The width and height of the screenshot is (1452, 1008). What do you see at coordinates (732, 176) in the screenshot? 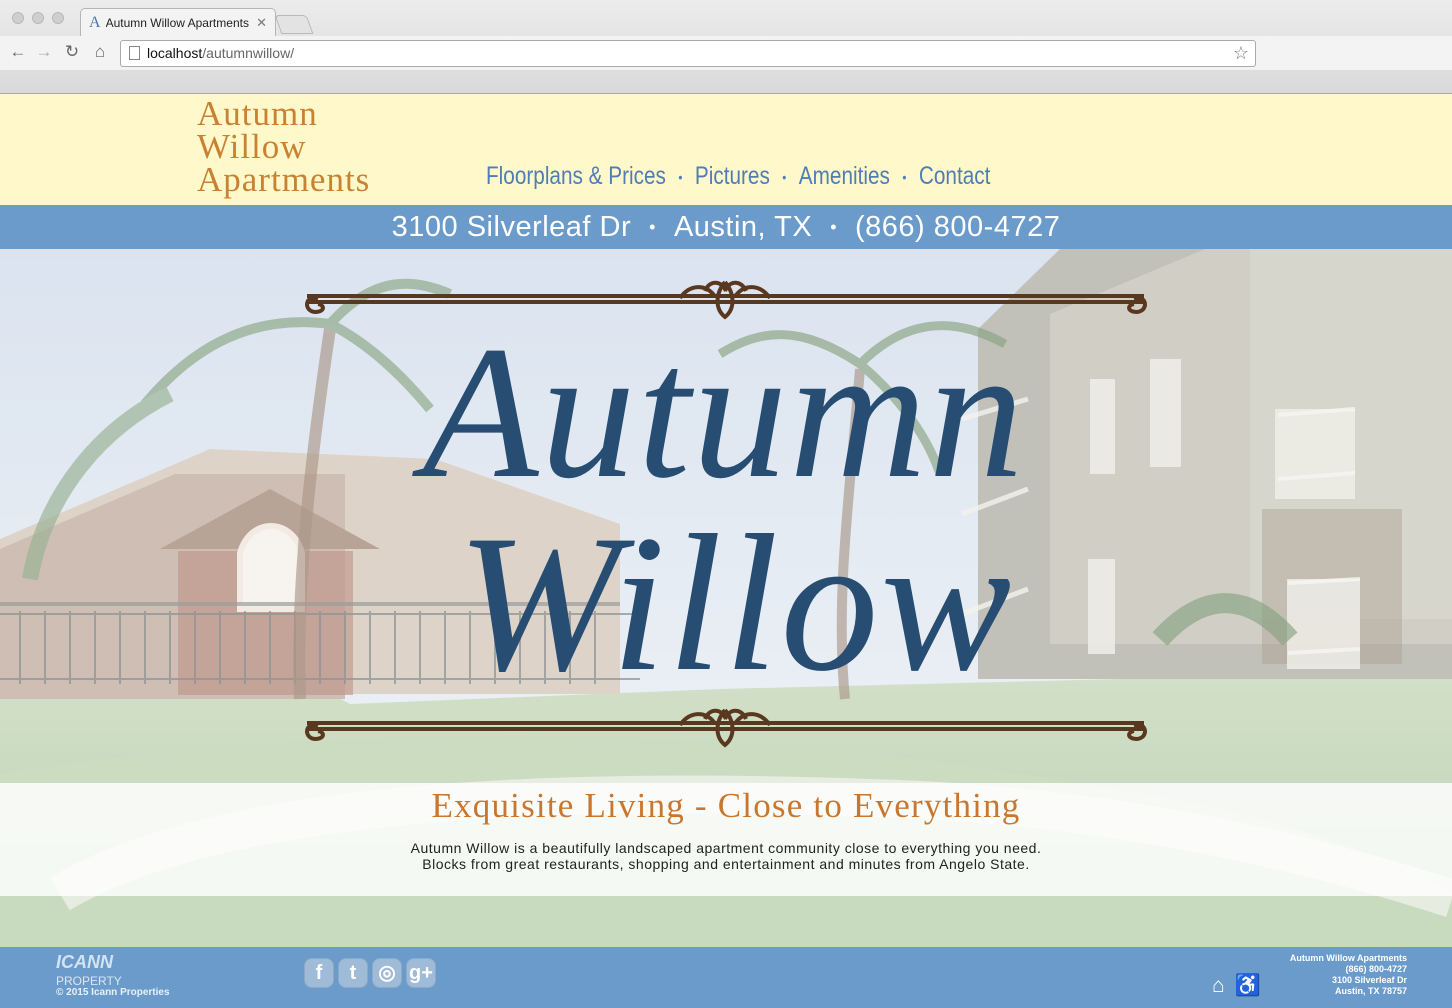
I see `nav-pictures: Pictures` at bounding box center [732, 176].